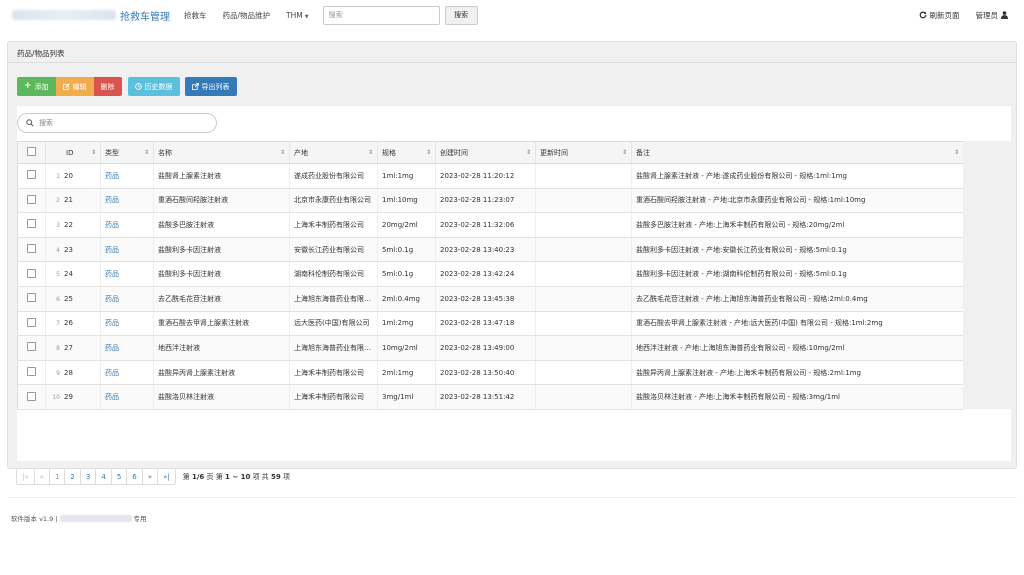 This screenshot has width=1024, height=575. What do you see at coordinates (485, 201) in the screenshot?
I see `cell-created: 2023-02-28 11:23:07` at bounding box center [485, 201].